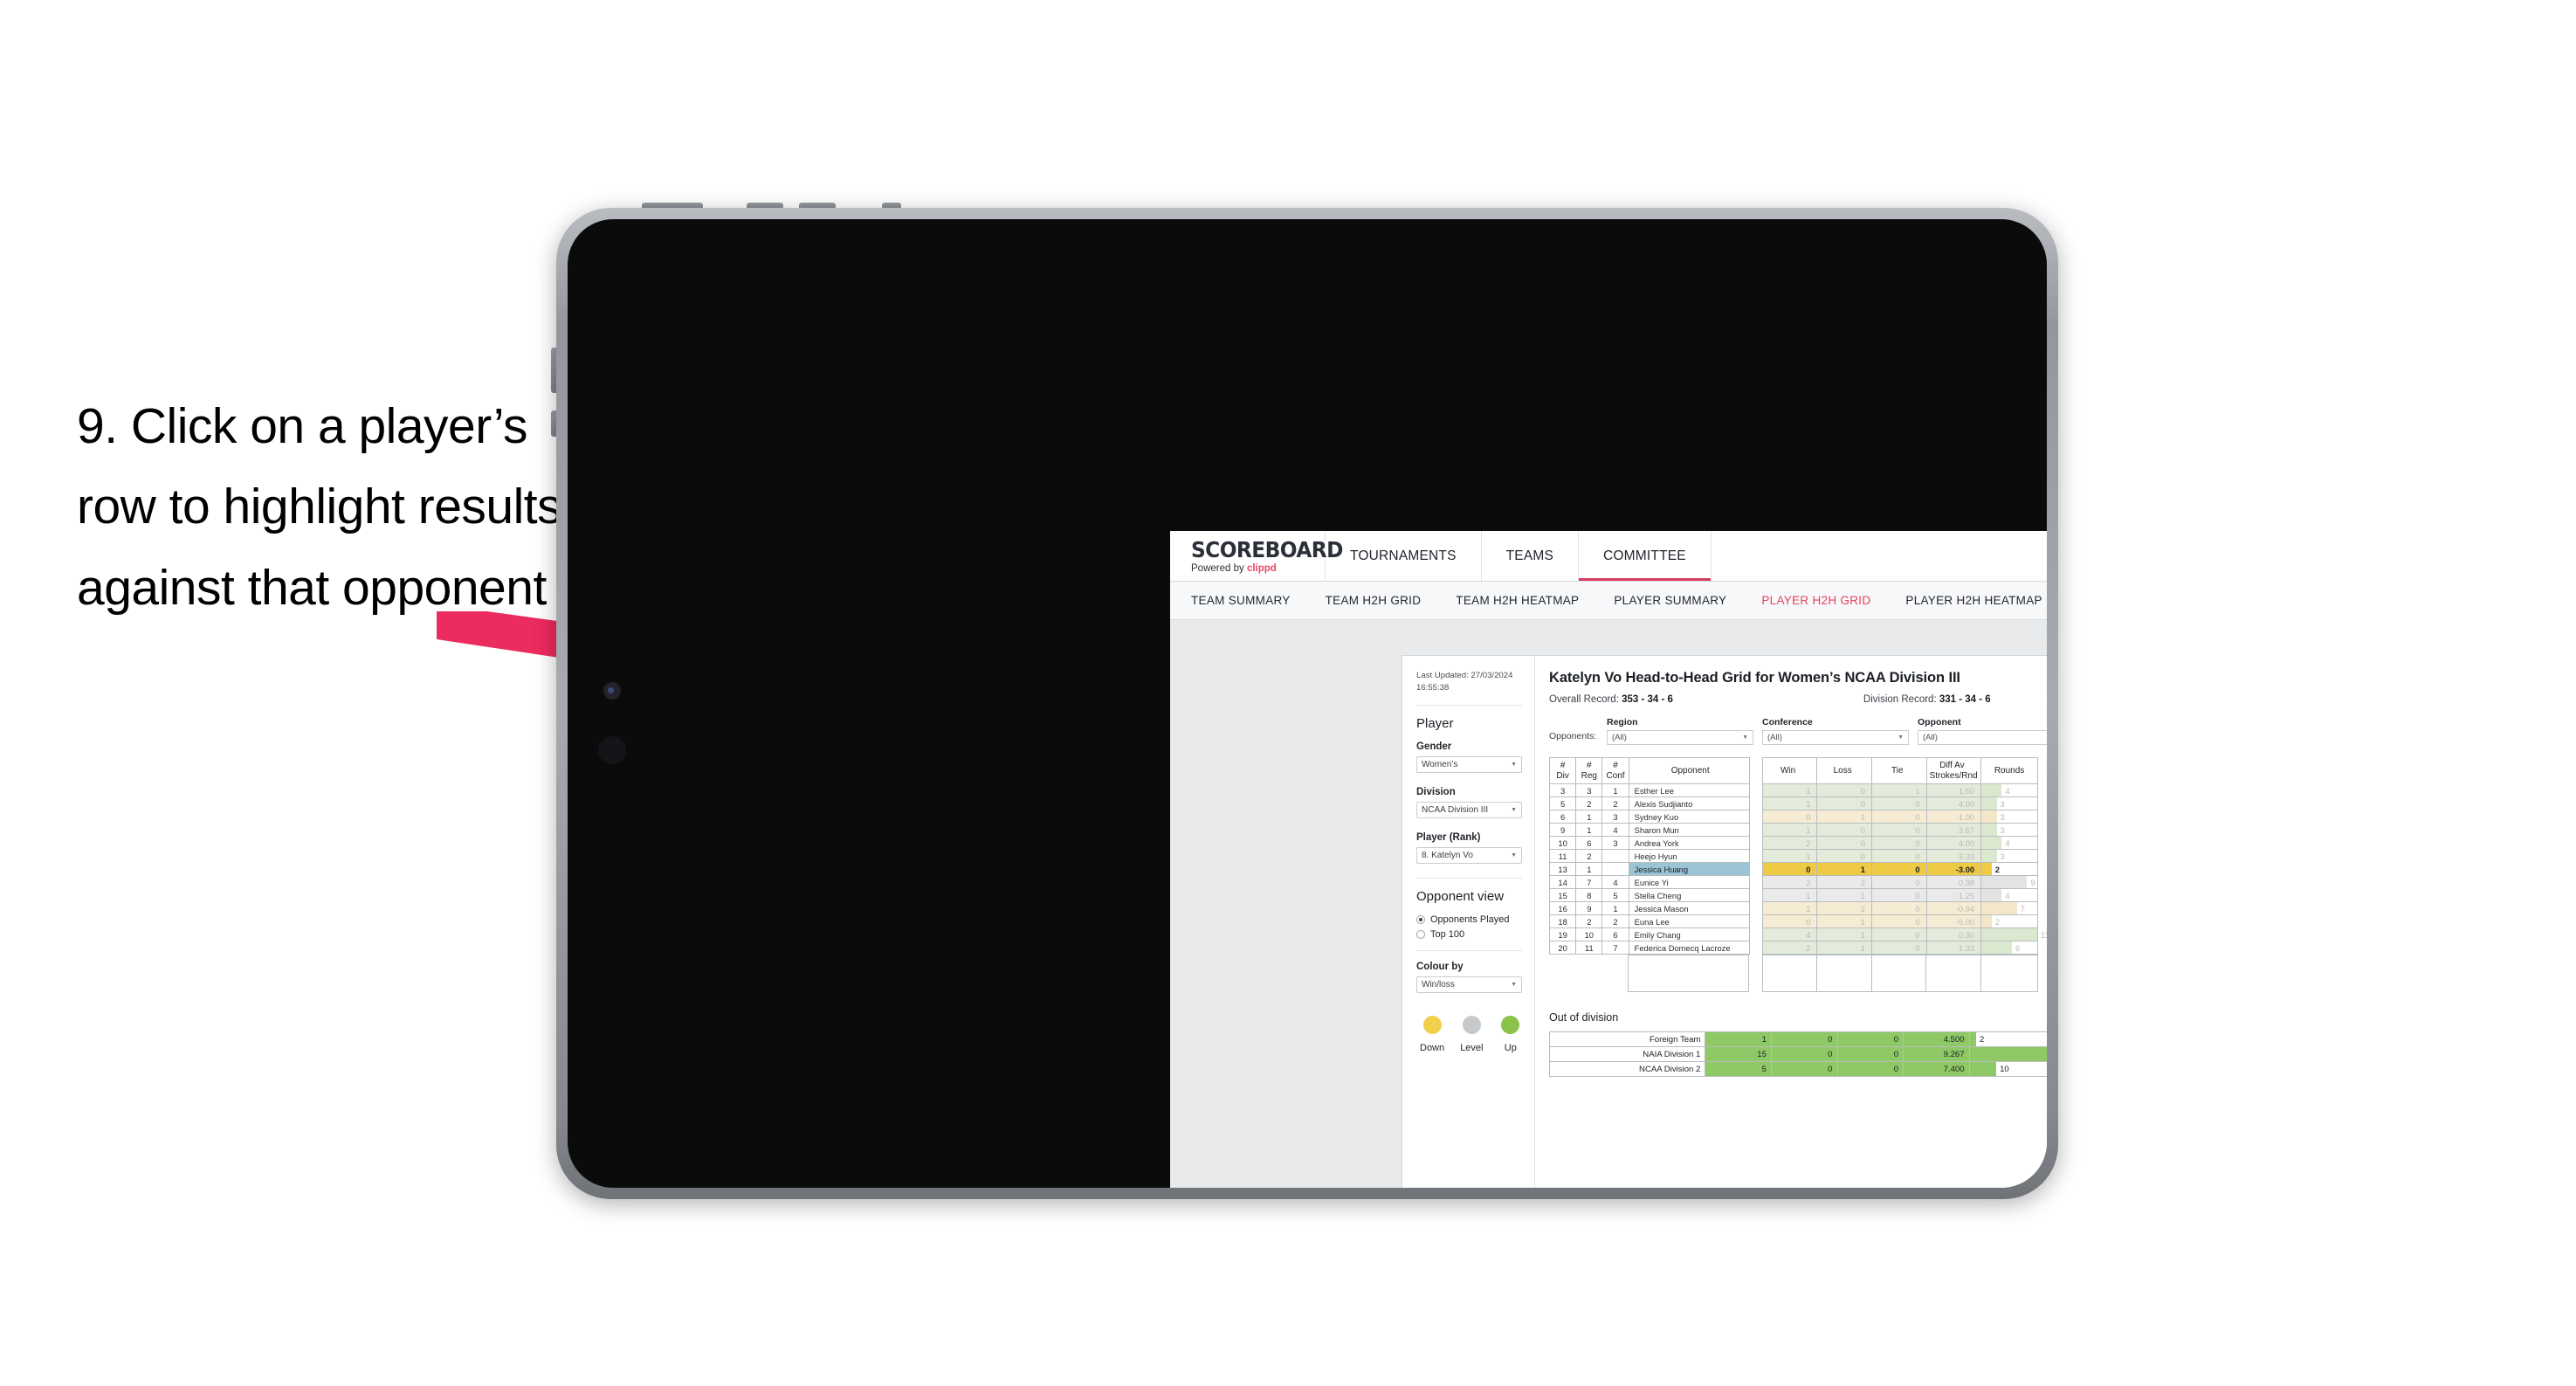 The image size is (2576, 1386). What do you see at coordinates (1793, 869) in the screenshot?
I see `table-row: 13 1 Jessica Huang 0 1 0 -3.00 2` at bounding box center [1793, 869].